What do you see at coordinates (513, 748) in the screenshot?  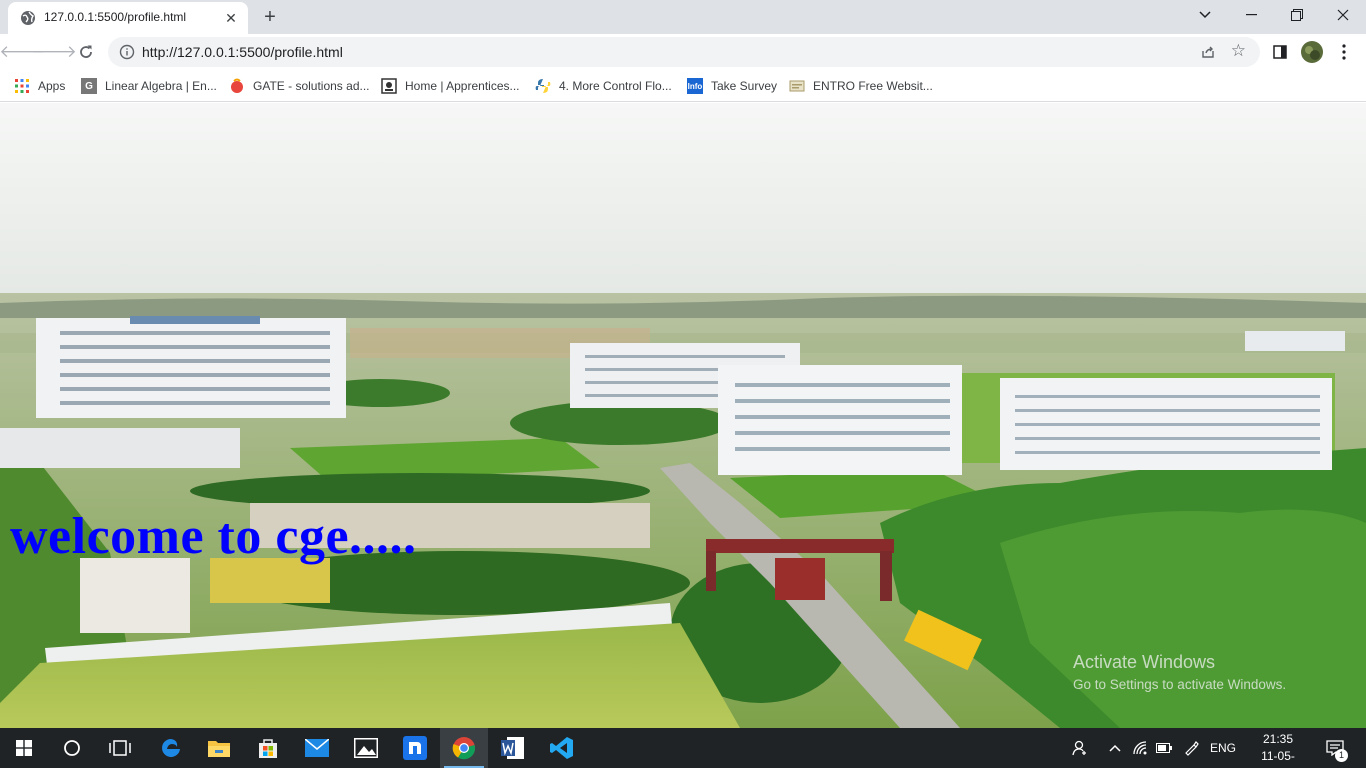 I see `word-icon` at bounding box center [513, 748].